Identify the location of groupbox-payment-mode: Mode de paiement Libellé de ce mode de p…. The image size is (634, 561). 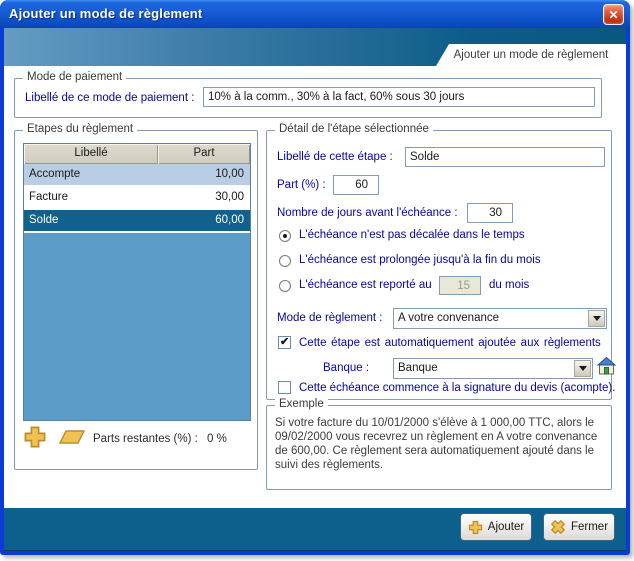
(308, 94).